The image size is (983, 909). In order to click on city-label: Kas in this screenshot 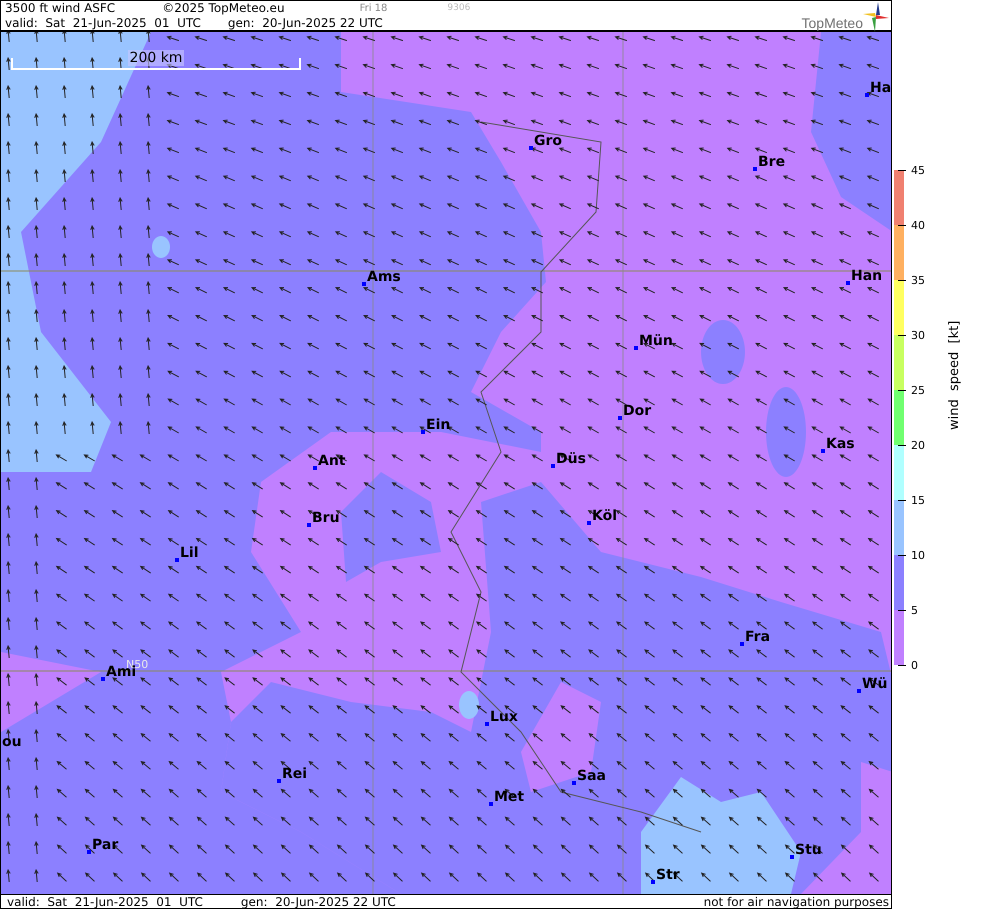, I will do `click(840, 444)`.